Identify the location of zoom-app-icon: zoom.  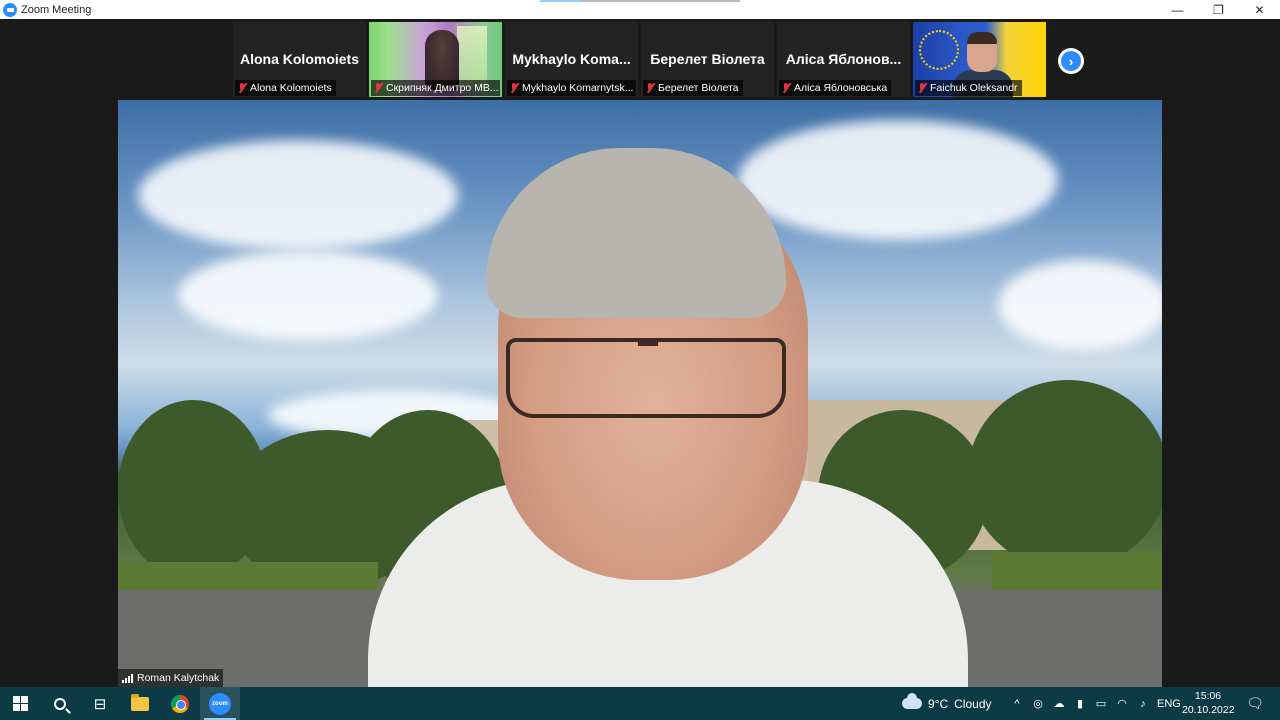
(220, 703).